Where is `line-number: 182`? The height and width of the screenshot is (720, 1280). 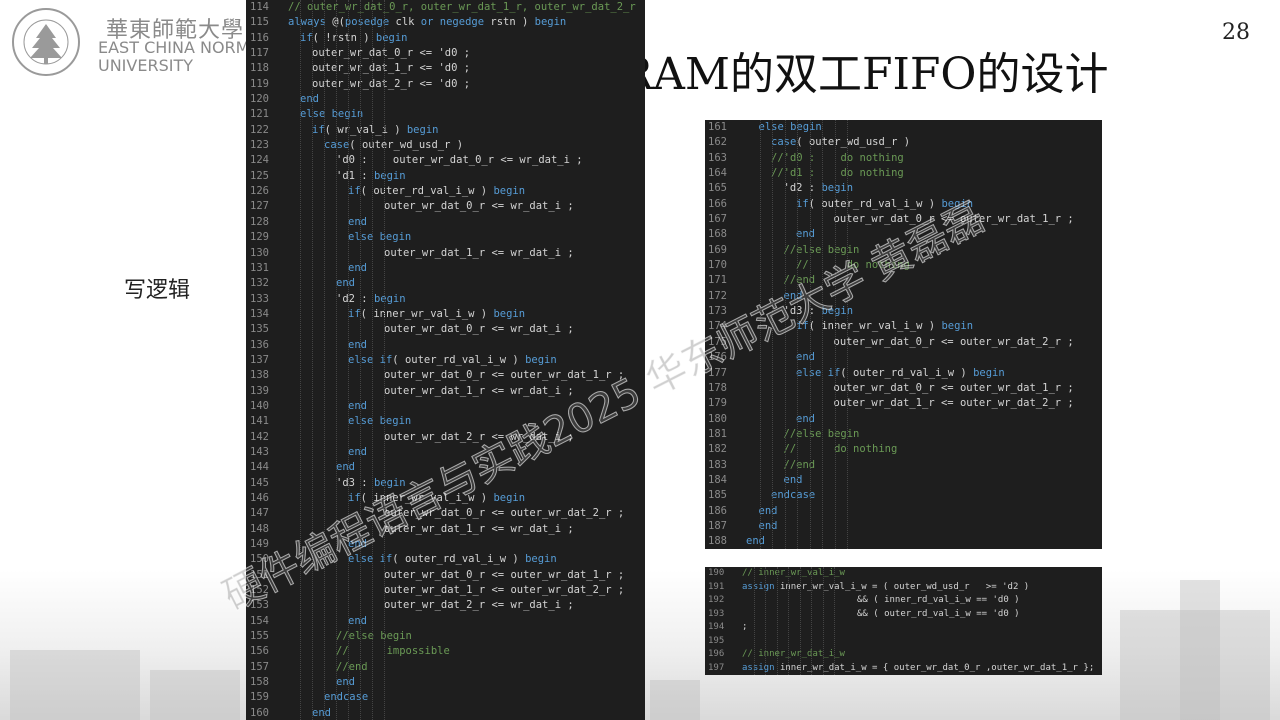
line-number: 182 is located at coordinates (717, 449).